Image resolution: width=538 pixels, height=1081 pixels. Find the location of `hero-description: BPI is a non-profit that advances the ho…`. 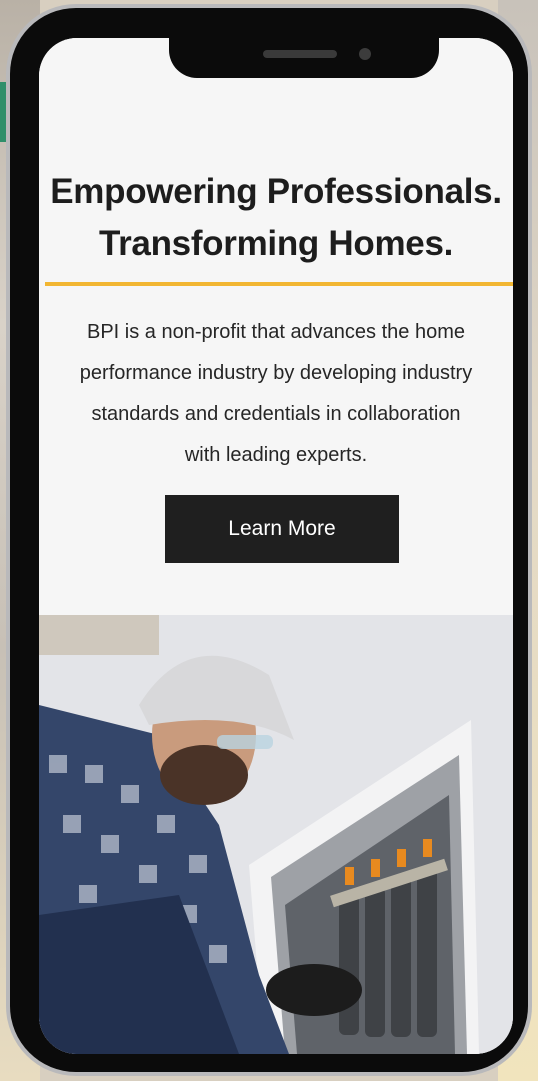

hero-description: BPI is a non-profit that advances the ho… is located at coordinates (276, 394).